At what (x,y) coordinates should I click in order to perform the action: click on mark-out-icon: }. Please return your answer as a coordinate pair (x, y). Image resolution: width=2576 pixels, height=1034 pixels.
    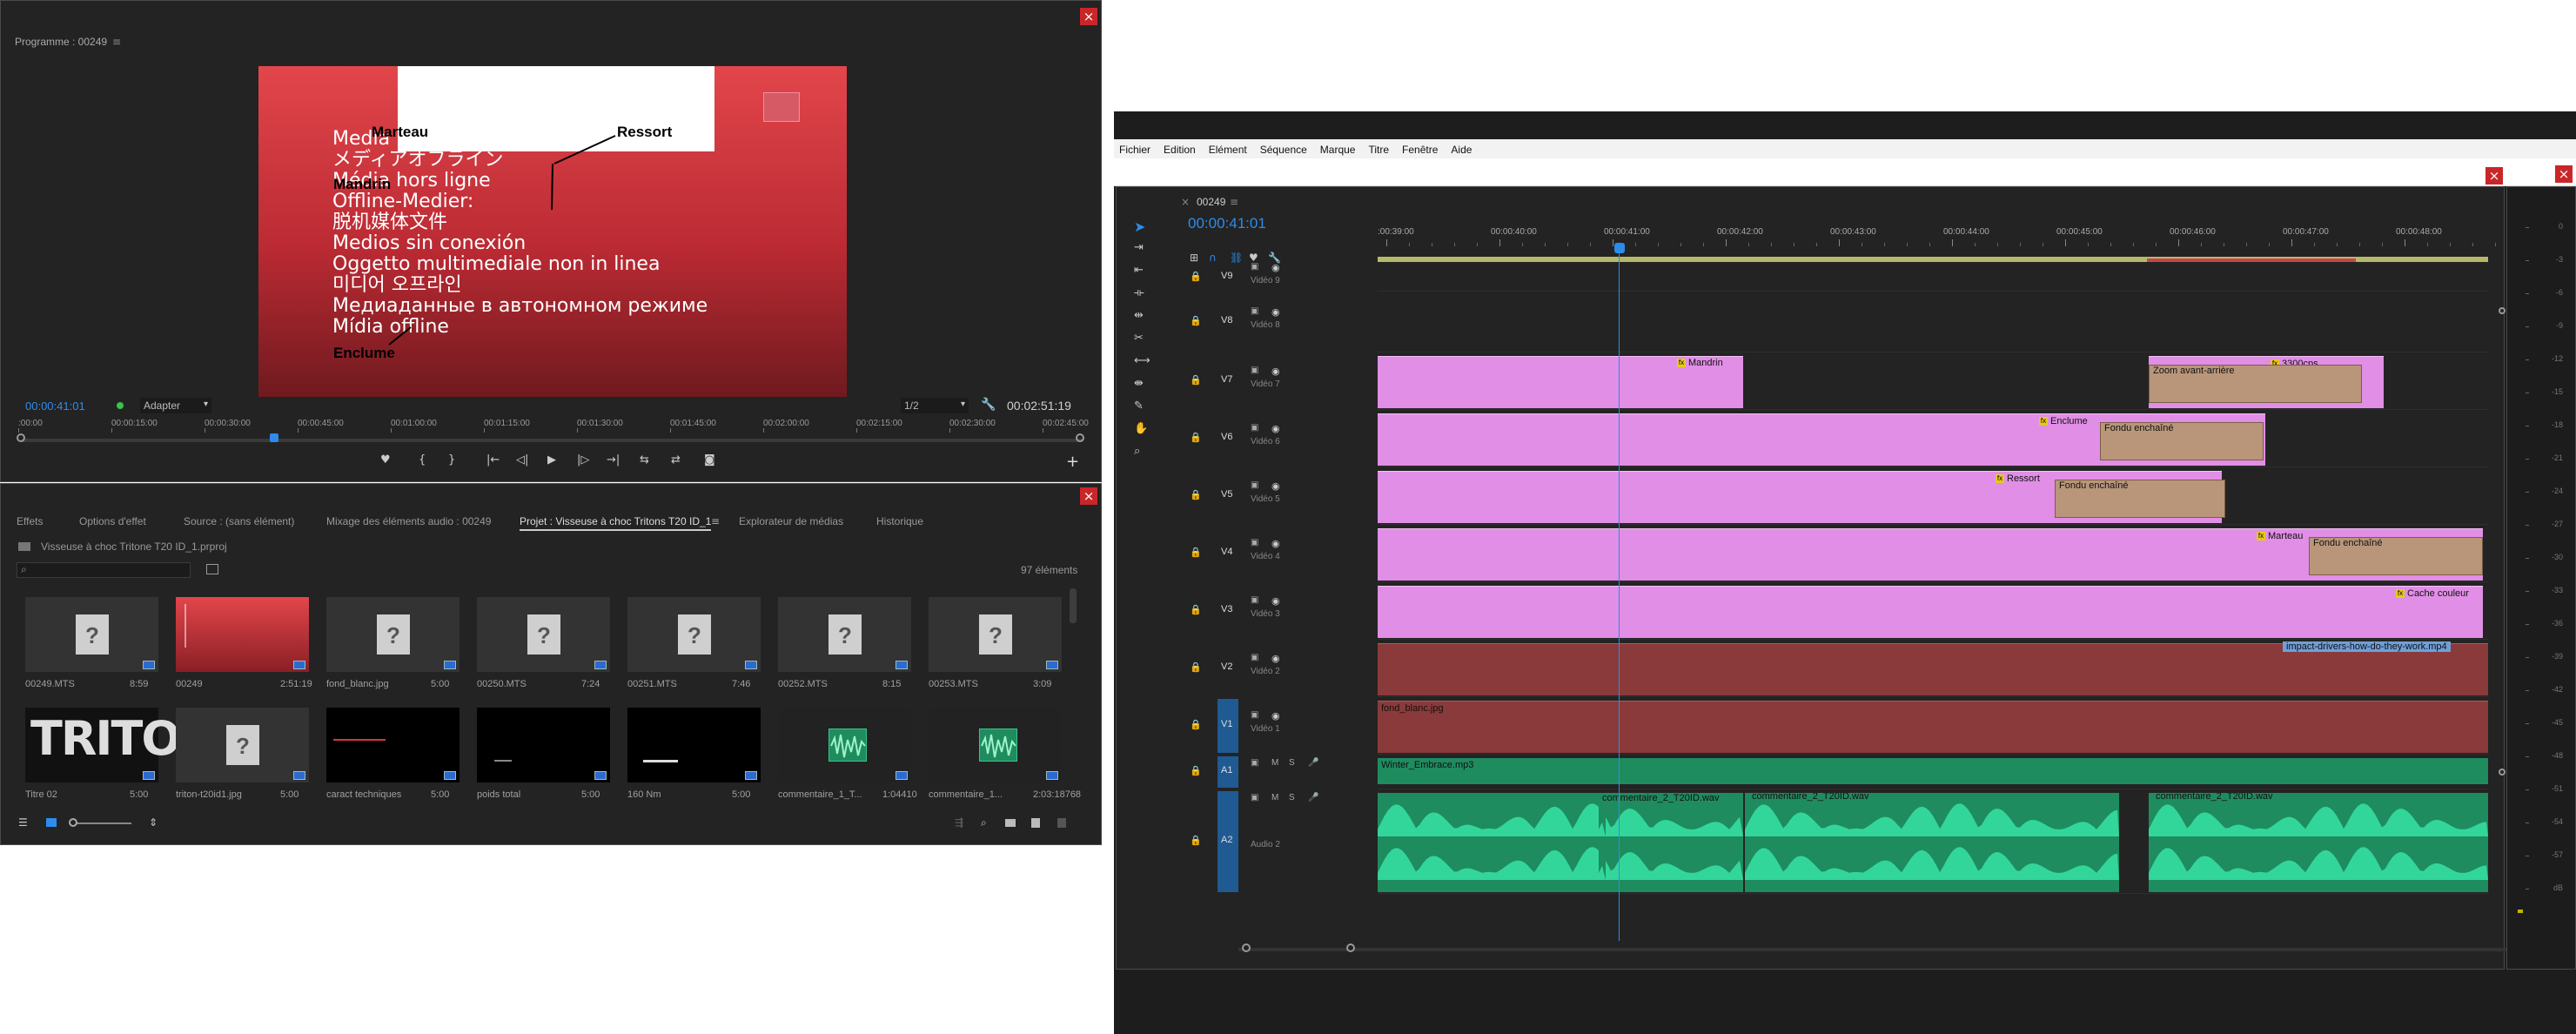
    Looking at the image, I should click on (452, 460).